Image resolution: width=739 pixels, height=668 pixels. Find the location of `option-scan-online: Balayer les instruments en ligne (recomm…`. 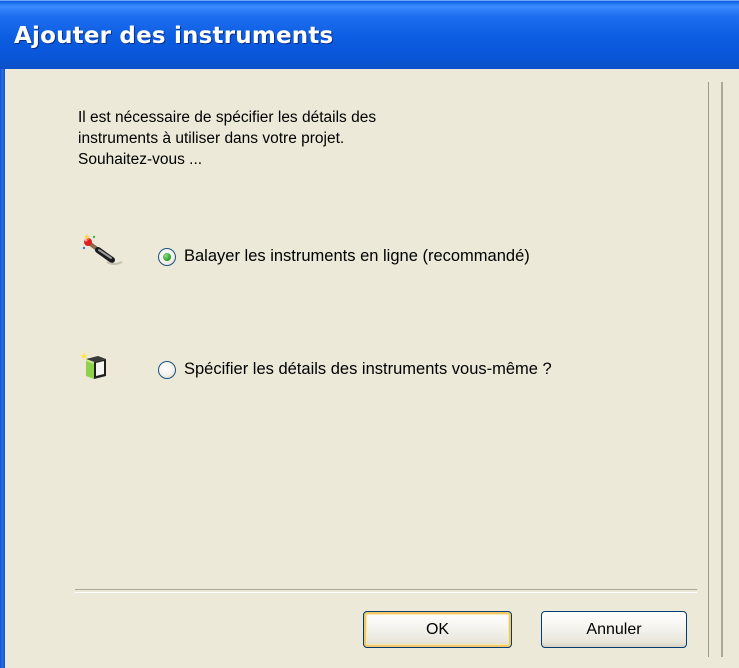

option-scan-online: Balayer les instruments en ligne (recomm… is located at coordinates (376, 258).